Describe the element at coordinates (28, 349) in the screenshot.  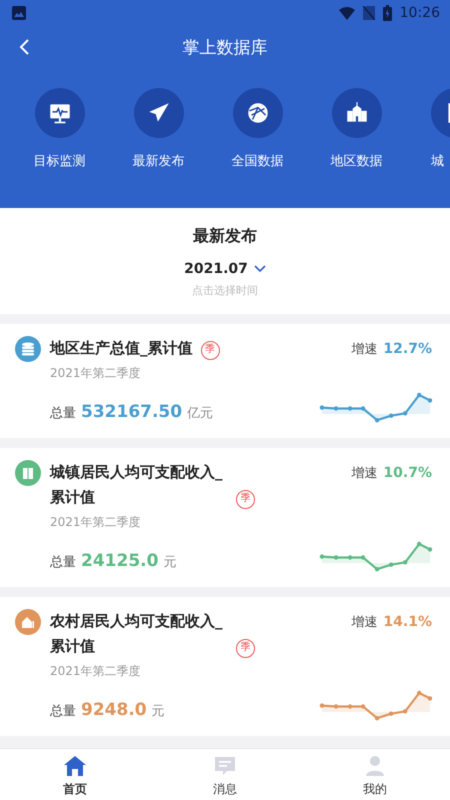
I see `coin-stack-icon` at that location.